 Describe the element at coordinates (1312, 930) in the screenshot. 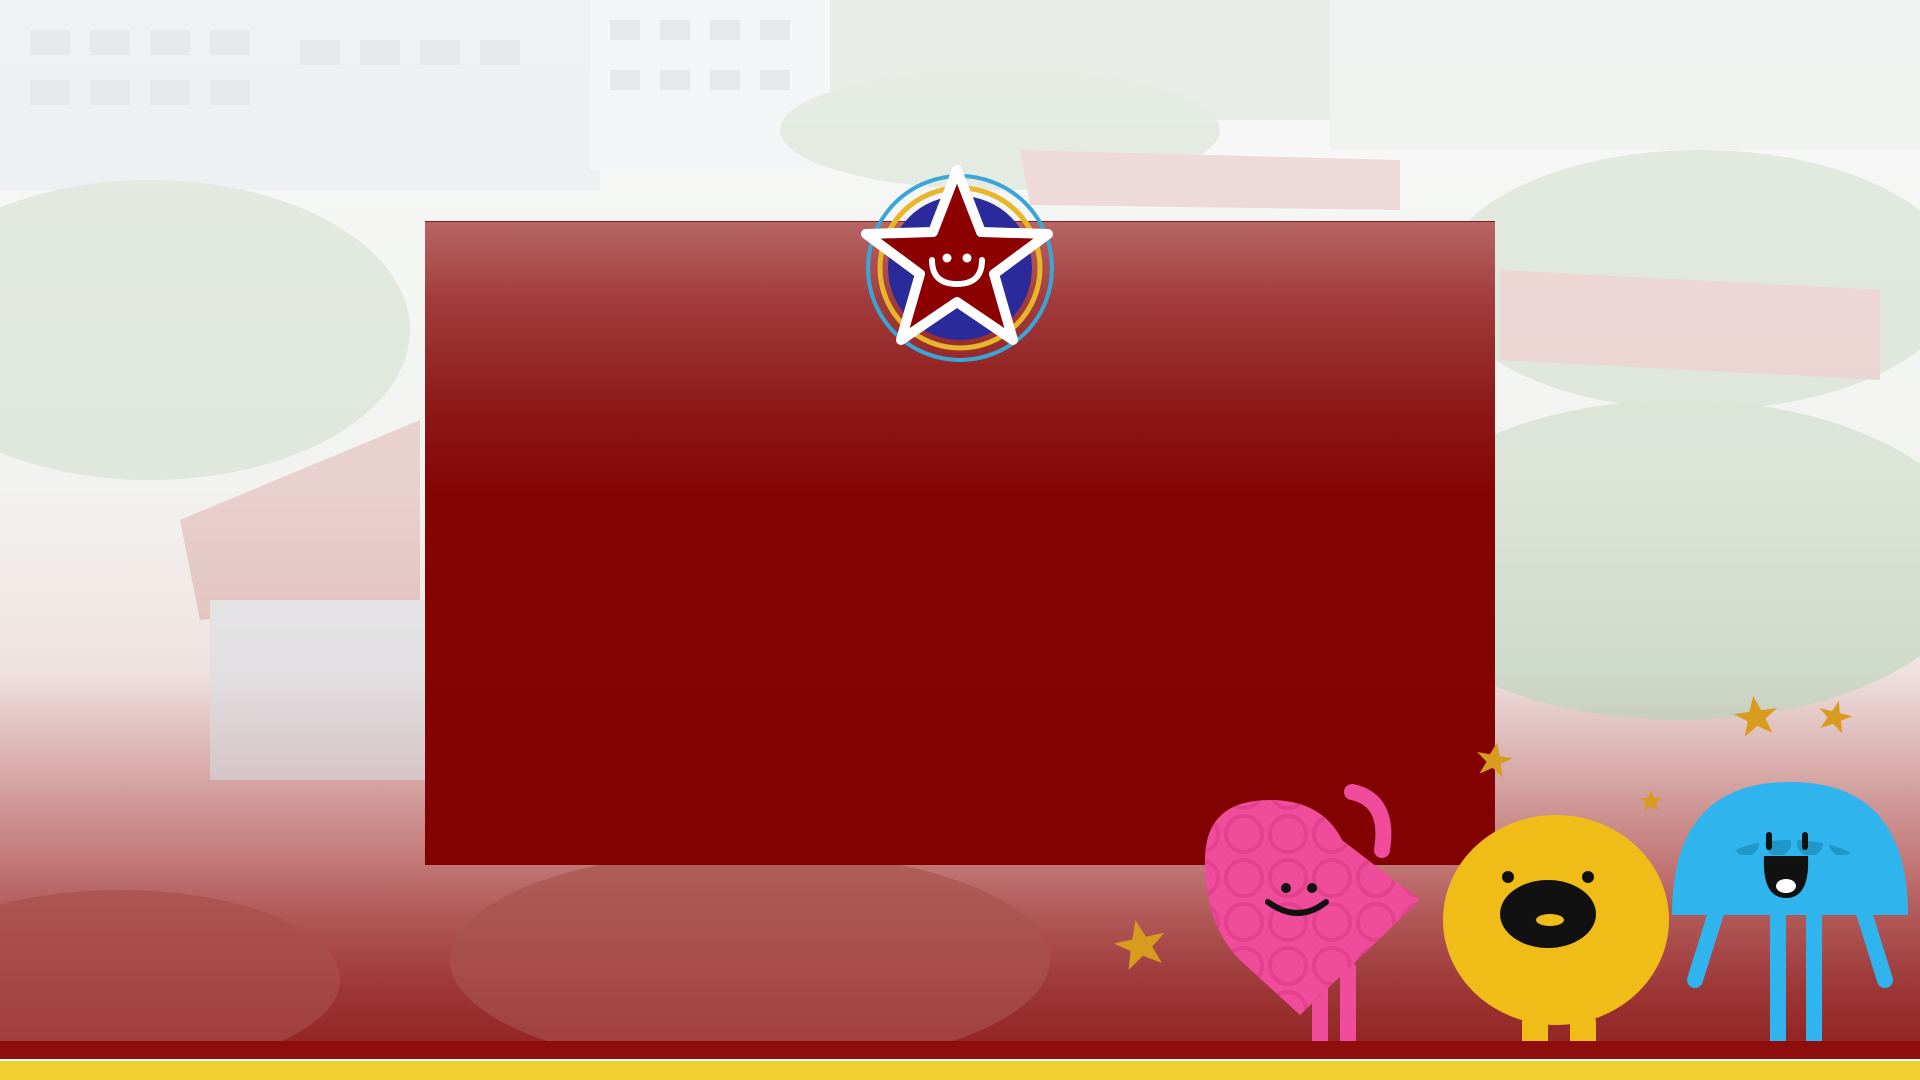

I see `pink-heart-mascot-icon` at that location.